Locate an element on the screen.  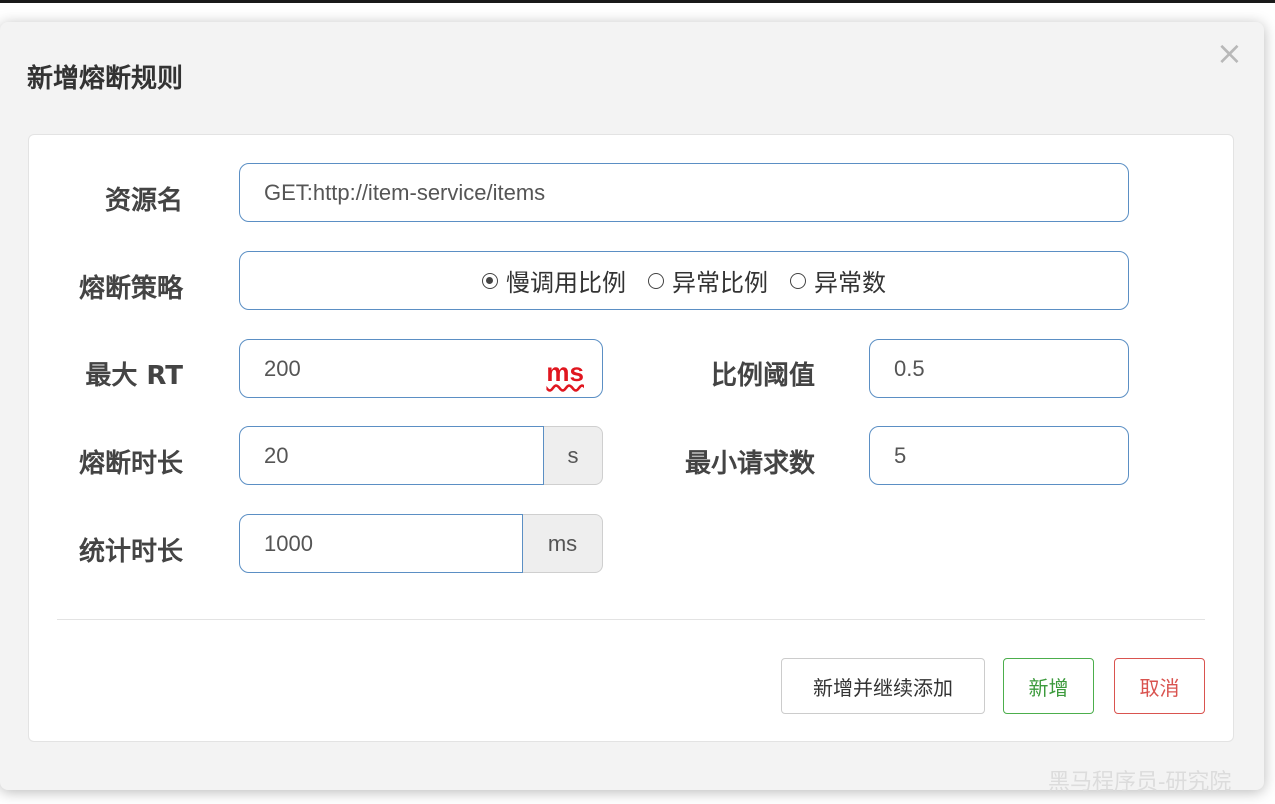
close-icon: × is located at coordinates (1229, 53).